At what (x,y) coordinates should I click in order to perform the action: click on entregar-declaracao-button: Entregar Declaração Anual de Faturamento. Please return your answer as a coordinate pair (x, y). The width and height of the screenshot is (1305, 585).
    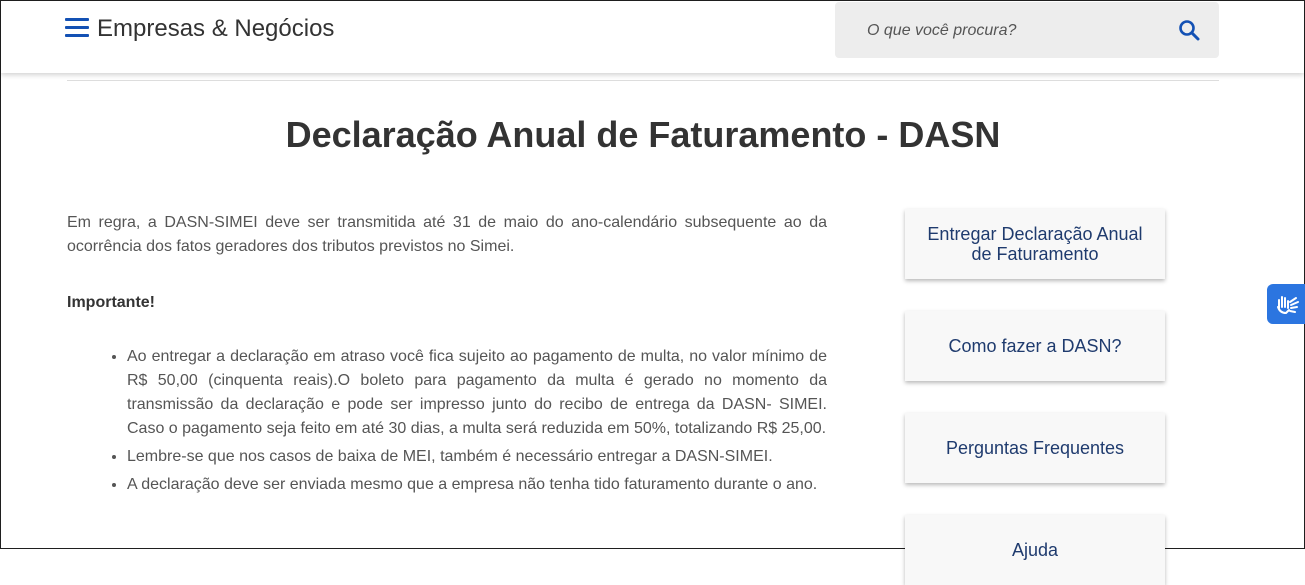
    Looking at the image, I should click on (1035, 244).